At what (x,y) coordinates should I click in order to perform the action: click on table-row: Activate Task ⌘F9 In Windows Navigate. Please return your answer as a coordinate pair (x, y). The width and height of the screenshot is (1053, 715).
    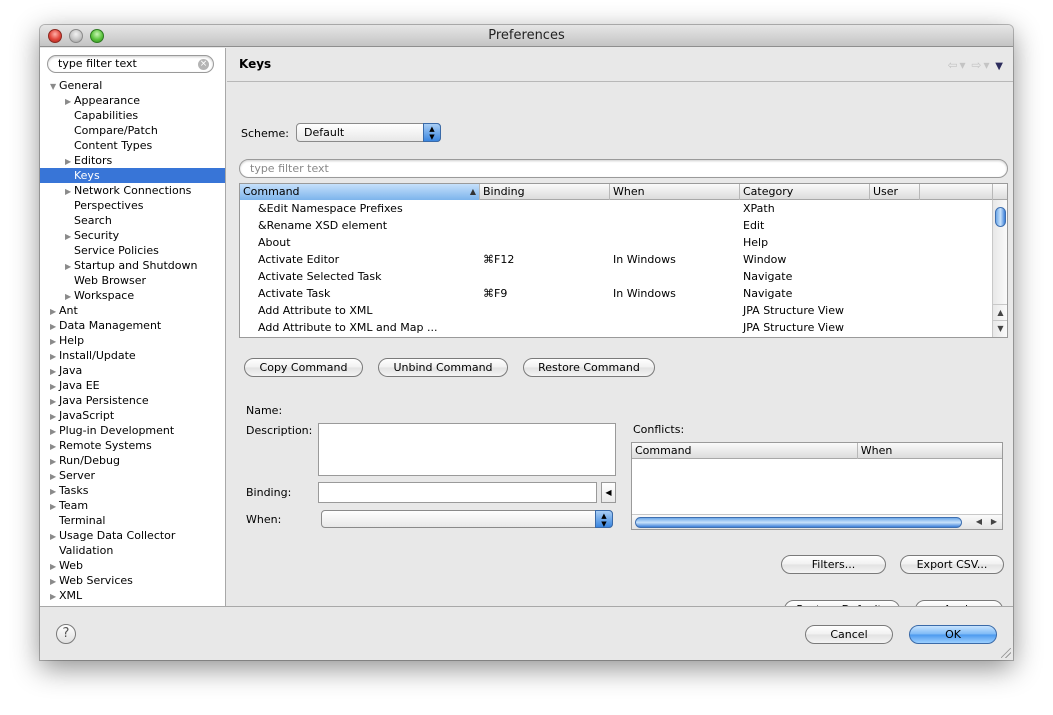
    Looking at the image, I should click on (623, 293).